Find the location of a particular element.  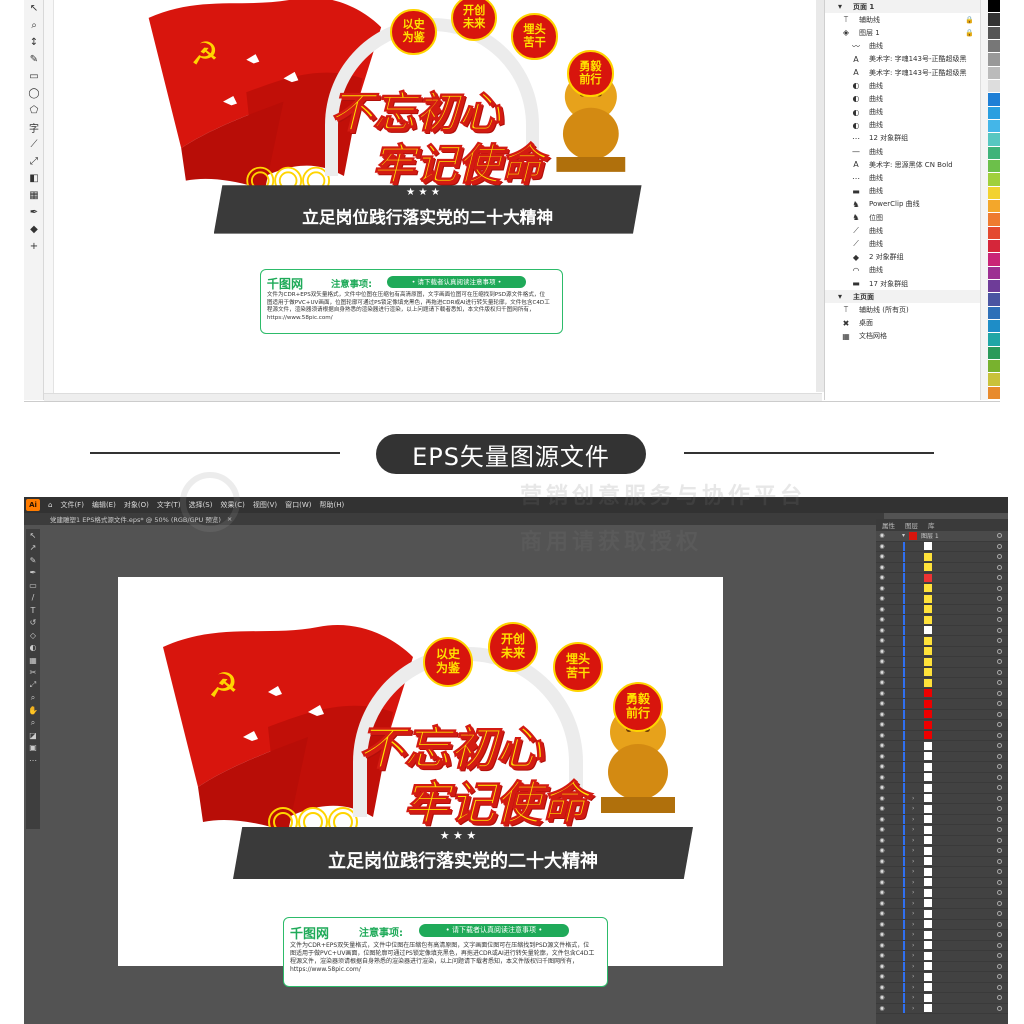

corel-tool-icon: + is located at coordinates (34, 246).